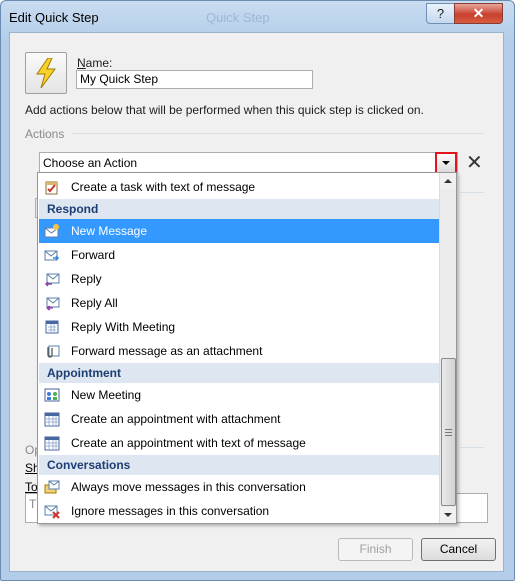  Describe the element at coordinates (167, 351) in the screenshot. I see `action-item-label: Forward message as an attachment` at that location.